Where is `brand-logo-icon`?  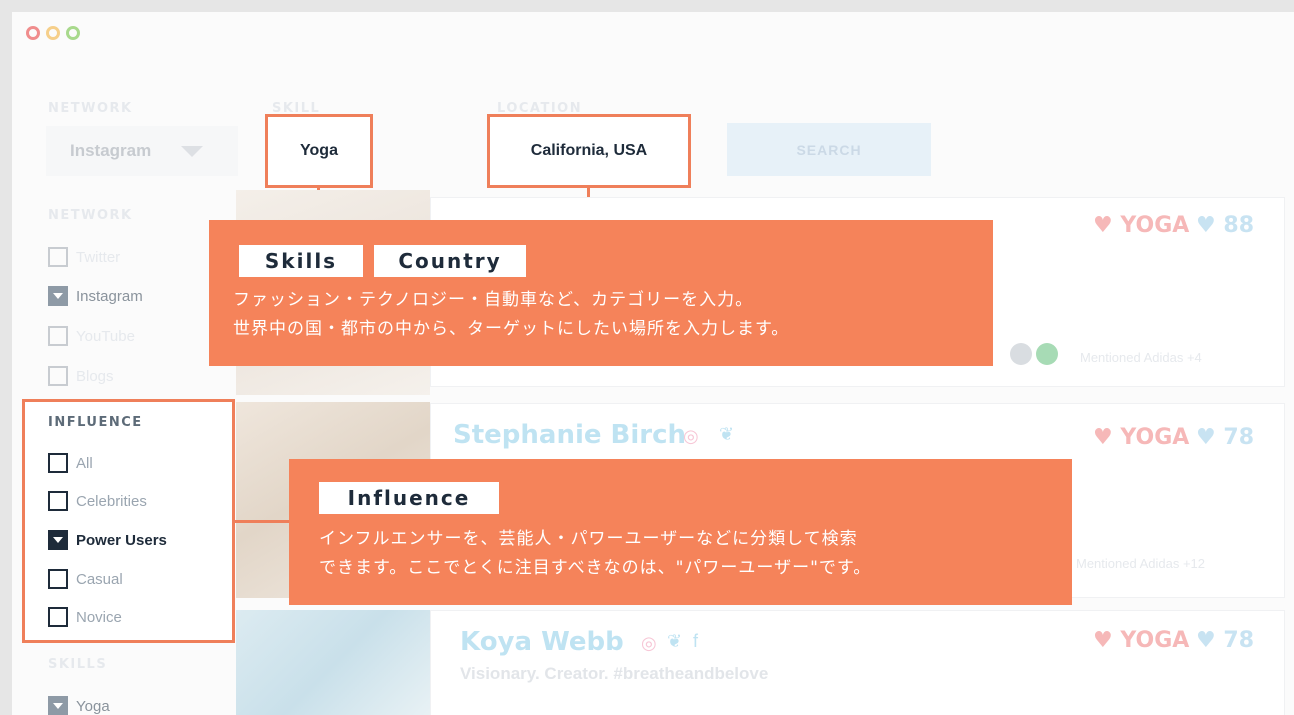
brand-logo-icon is located at coordinates (1021, 354).